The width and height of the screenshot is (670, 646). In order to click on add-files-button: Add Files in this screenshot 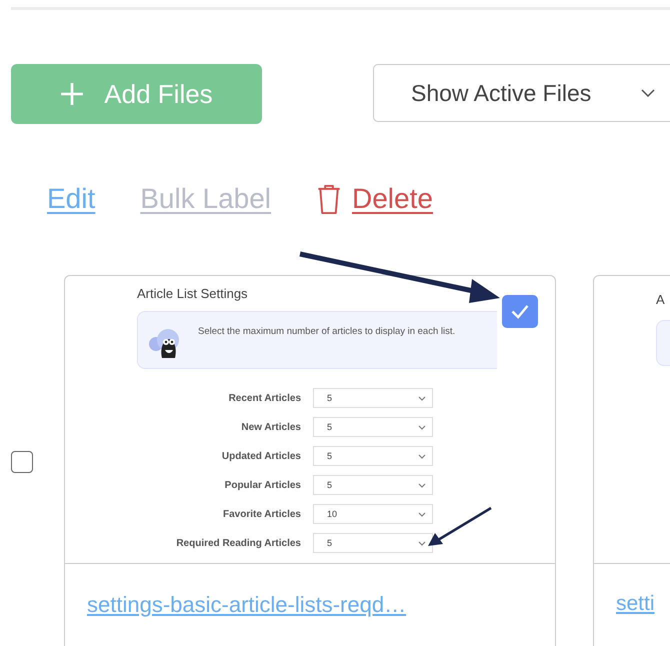, I will do `click(136, 94)`.